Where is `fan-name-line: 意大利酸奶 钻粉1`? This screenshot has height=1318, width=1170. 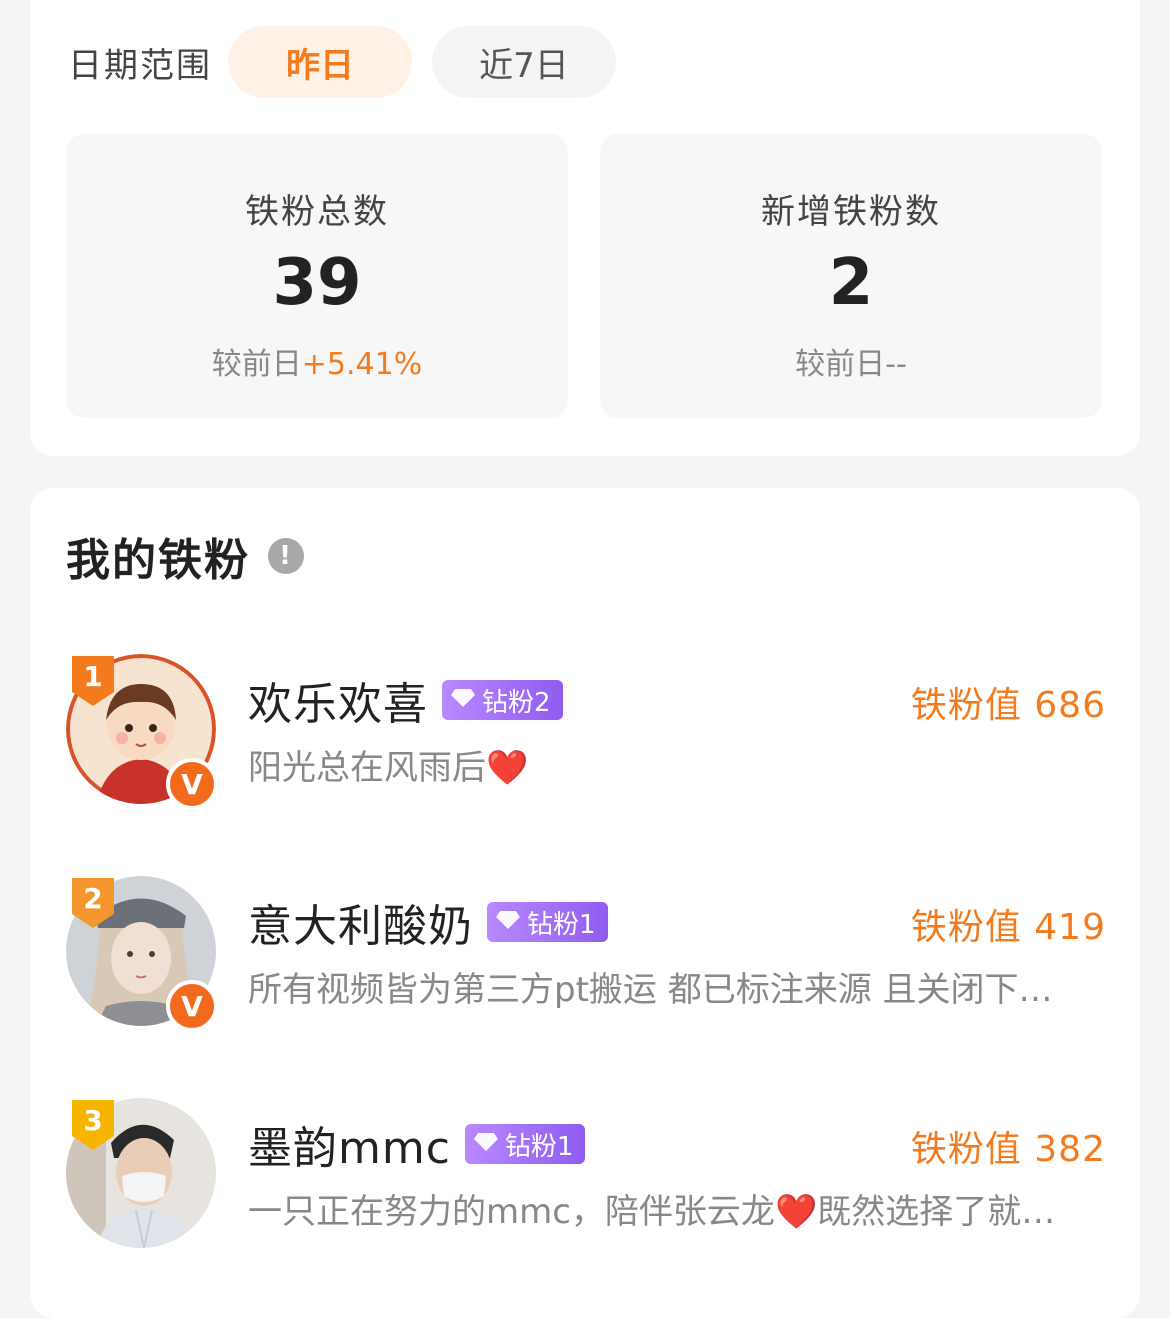
fan-name-line: 意大利酸奶 钻粉1 is located at coordinates (428, 922).